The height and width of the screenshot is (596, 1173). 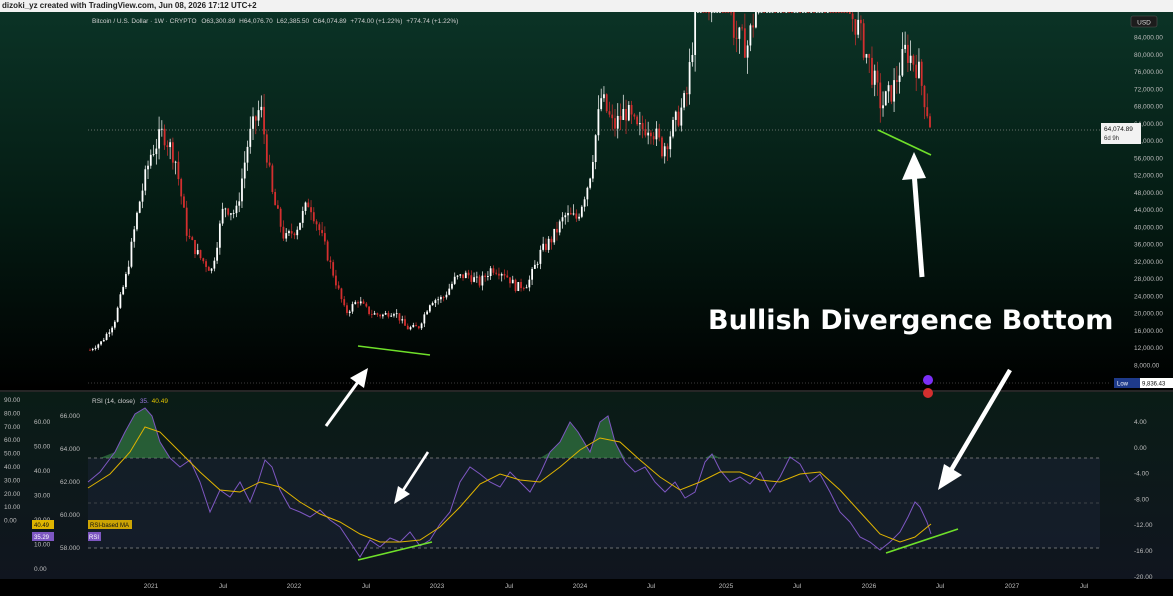 What do you see at coordinates (1148, 331) in the screenshot?
I see `price-axis-label: 16,000.00` at bounding box center [1148, 331].